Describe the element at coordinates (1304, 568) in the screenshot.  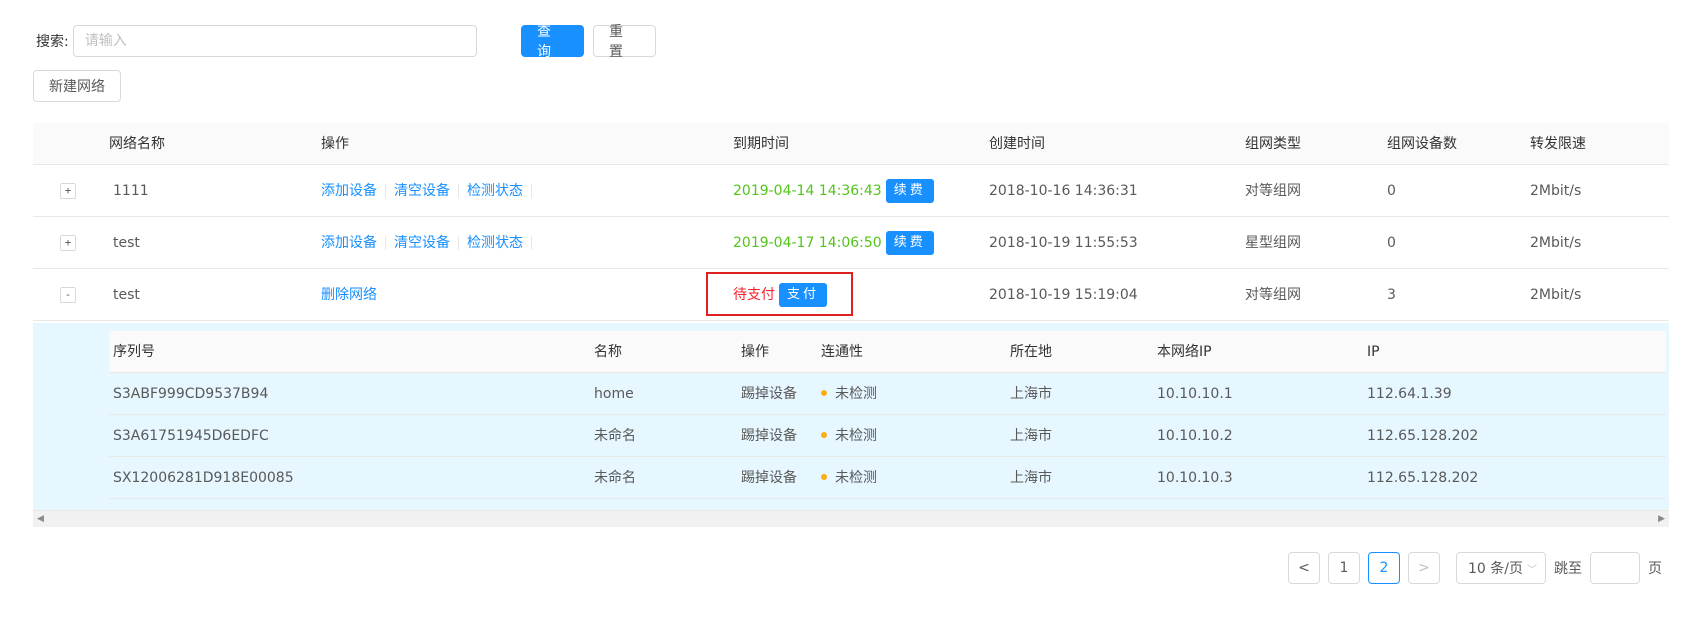
I see `prev-page-button: <` at that location.